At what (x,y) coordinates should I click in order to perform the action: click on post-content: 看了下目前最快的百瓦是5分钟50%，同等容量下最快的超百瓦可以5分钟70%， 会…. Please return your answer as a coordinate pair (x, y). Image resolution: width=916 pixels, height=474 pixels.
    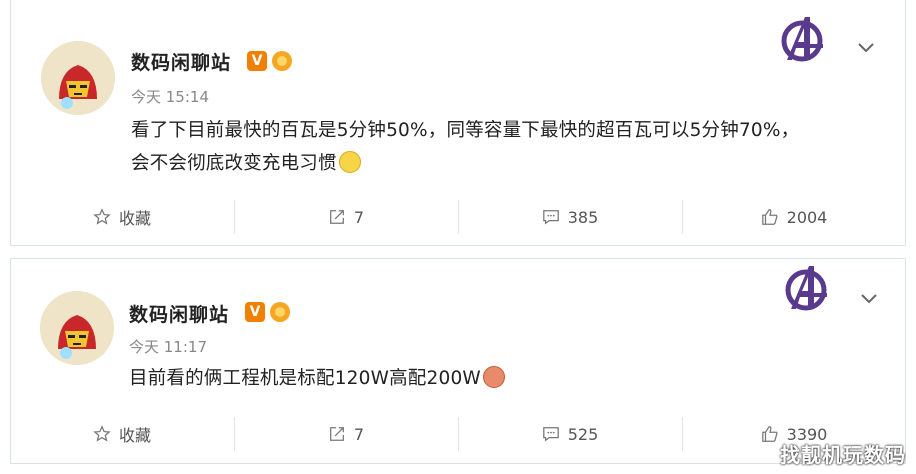
    Looking at the image, I should click on (465, 147).